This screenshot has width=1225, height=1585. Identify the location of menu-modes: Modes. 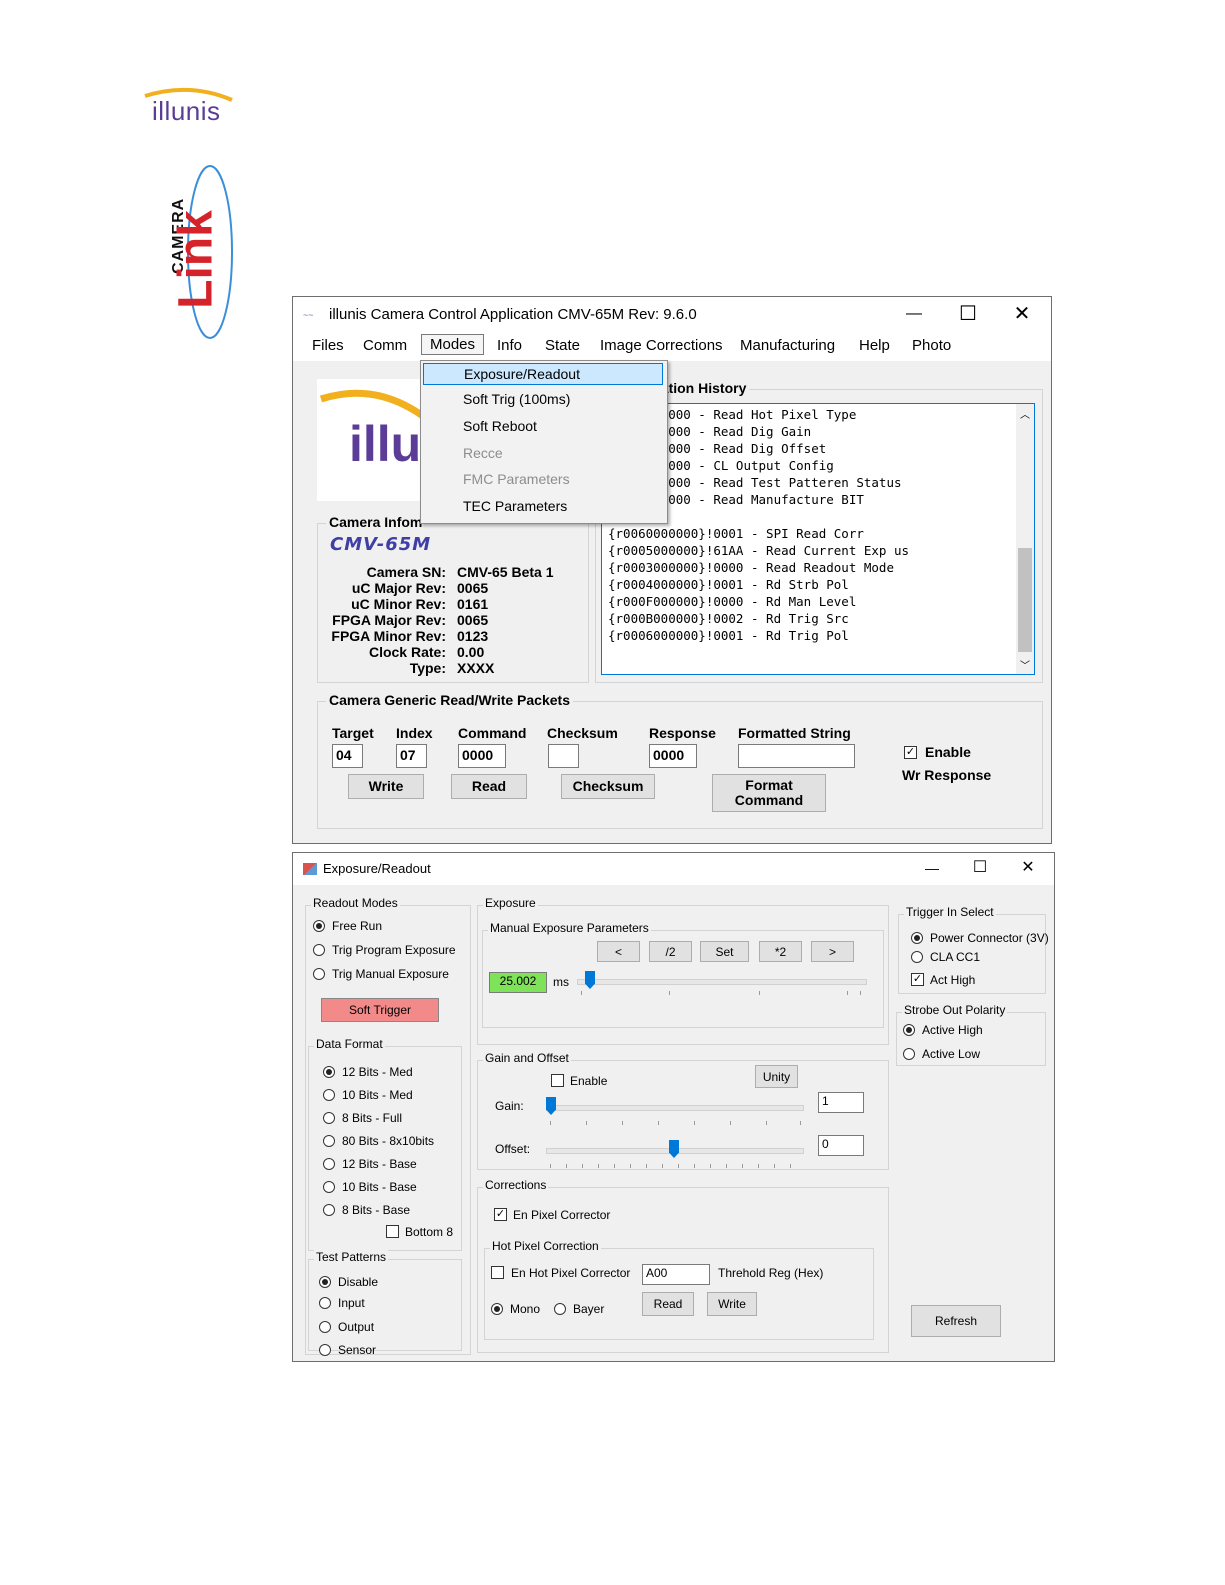
(453, 344).